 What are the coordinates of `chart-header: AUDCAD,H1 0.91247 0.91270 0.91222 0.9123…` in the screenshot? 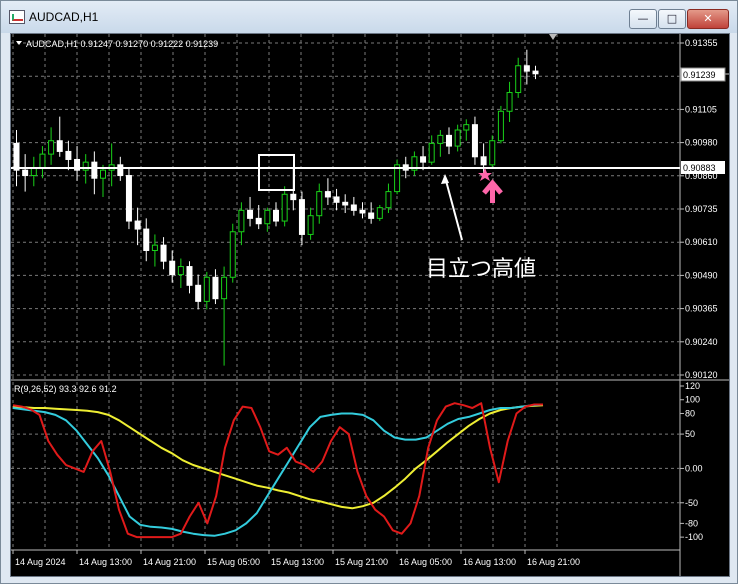 It's located at (122, 44).